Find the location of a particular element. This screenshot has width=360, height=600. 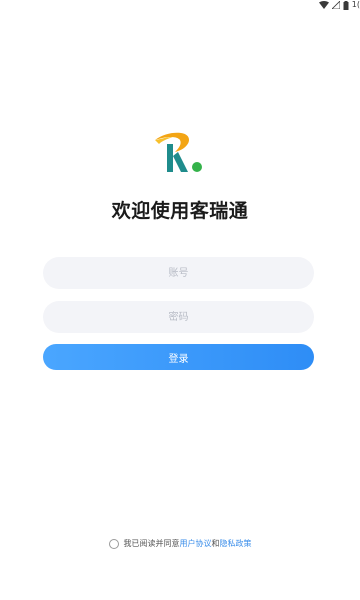

wifi-icon is located at coordinates (323, 5).